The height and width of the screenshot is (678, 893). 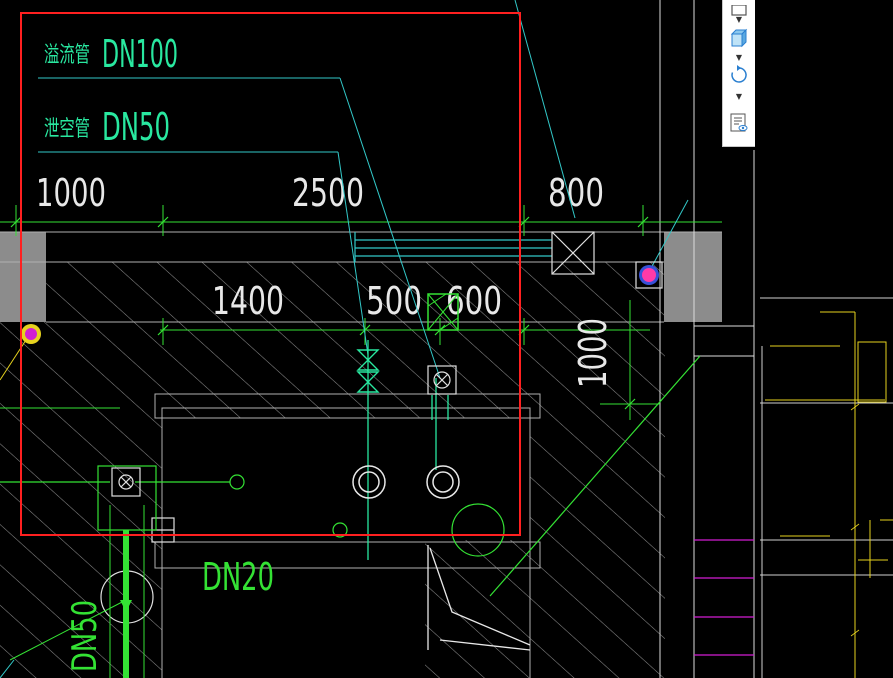 I want to click on dn50-vertical-label: DN50, so click(x=85, y=636).